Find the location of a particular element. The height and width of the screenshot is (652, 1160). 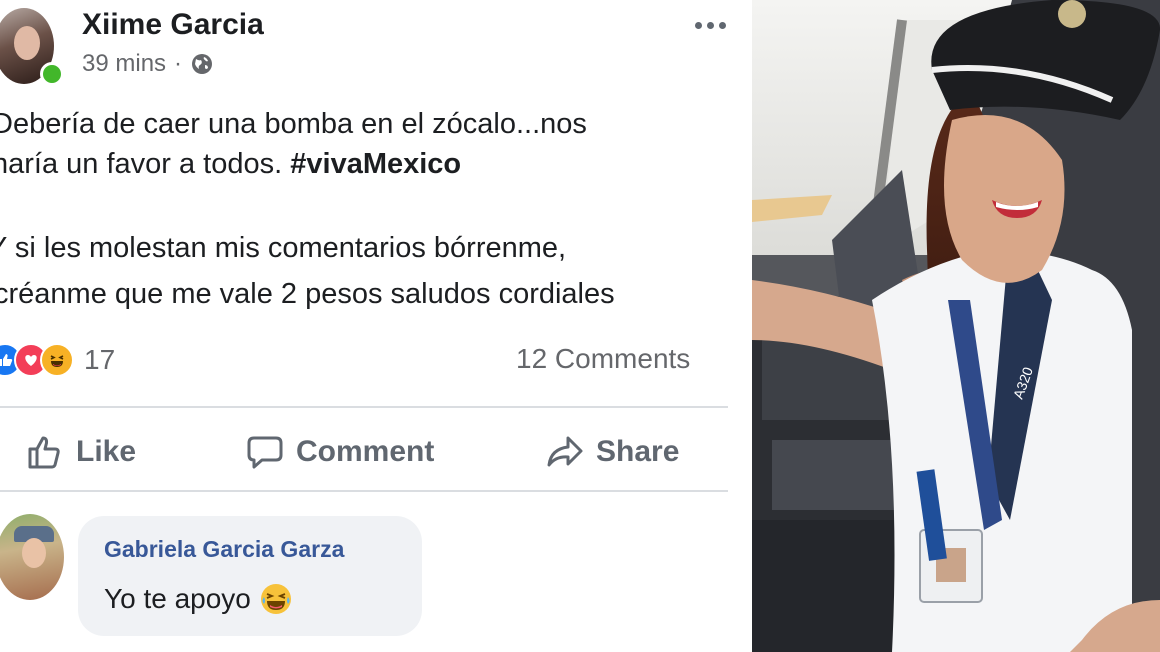

online-status-dot is located at coordinates (52, 74).